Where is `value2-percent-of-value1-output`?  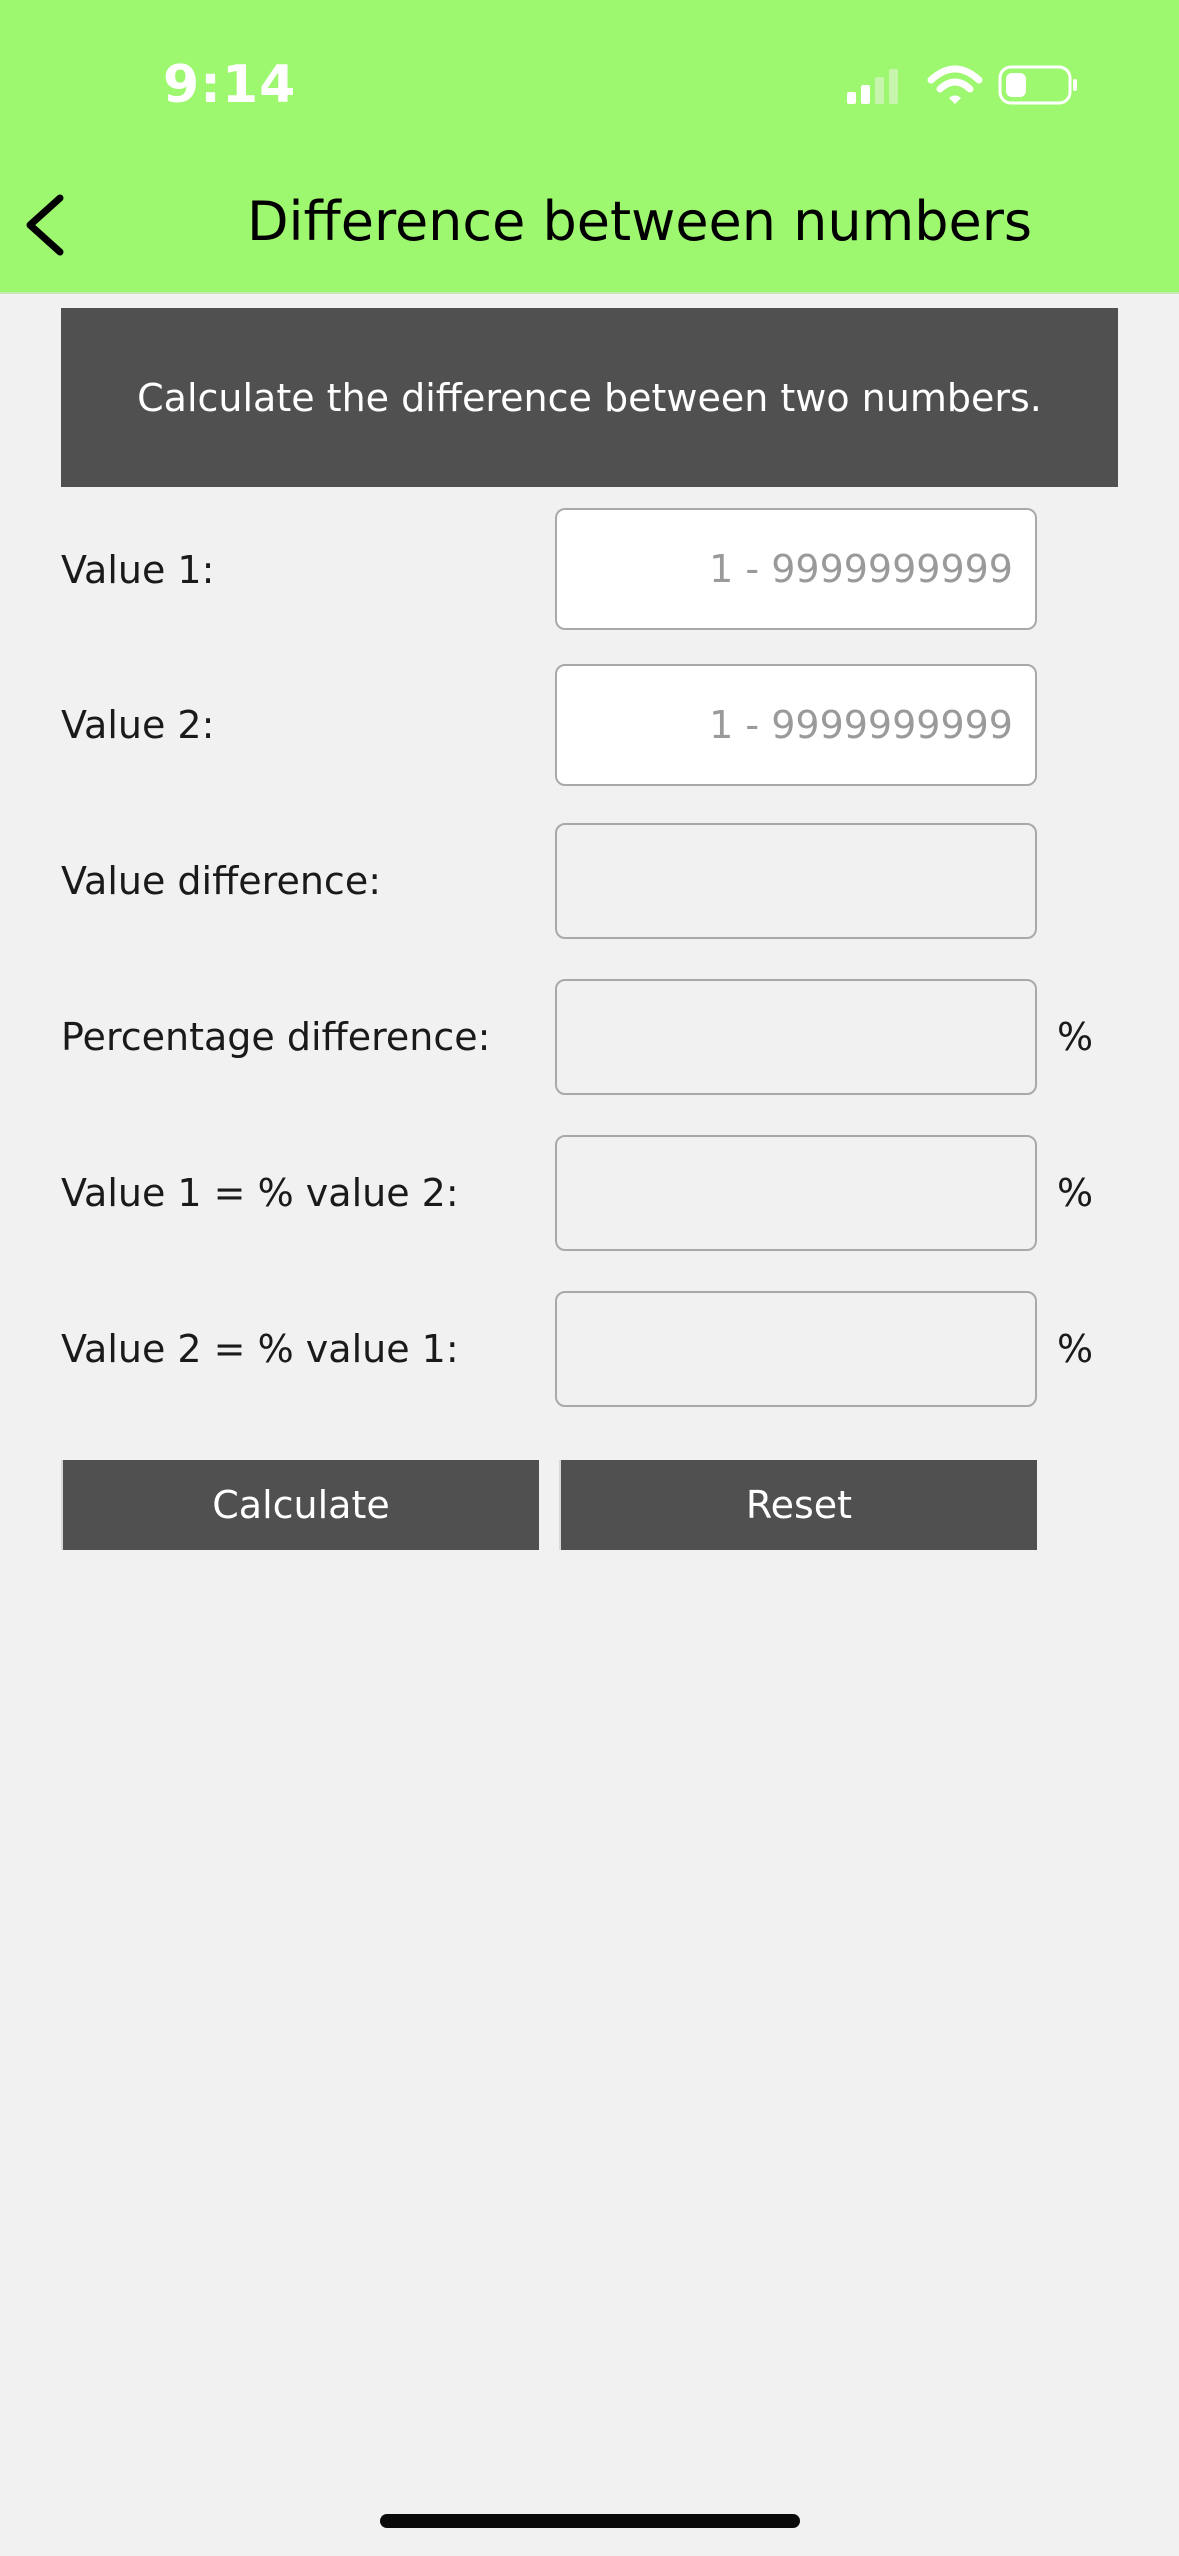
value2-percent-of-value1-output is located at coordinates (796, 1349).